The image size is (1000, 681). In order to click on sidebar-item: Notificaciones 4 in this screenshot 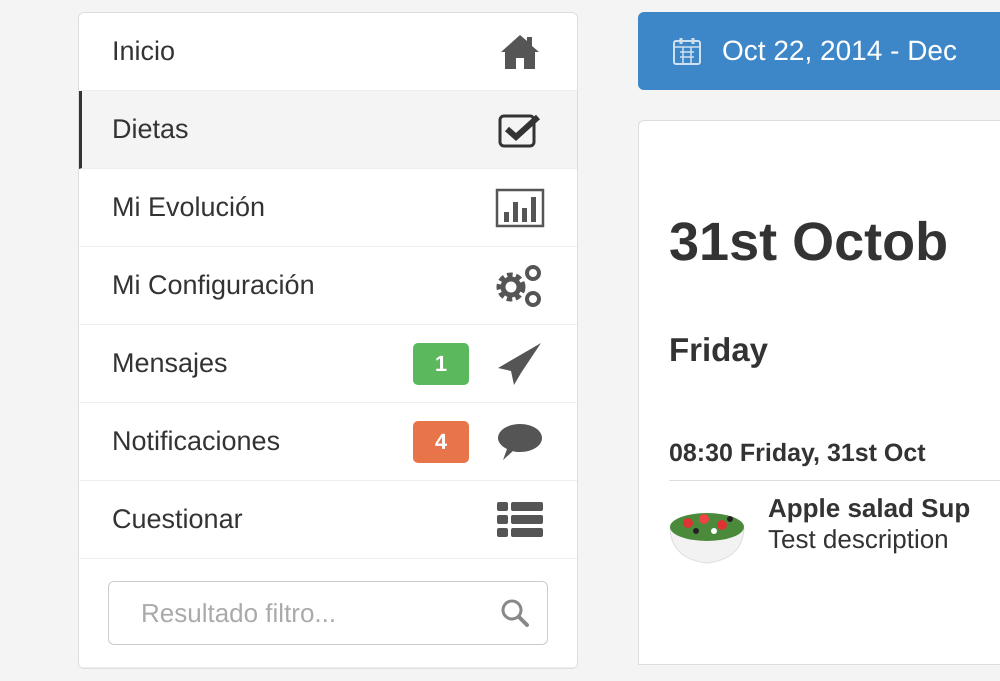, I will do `click(328, 442)`.